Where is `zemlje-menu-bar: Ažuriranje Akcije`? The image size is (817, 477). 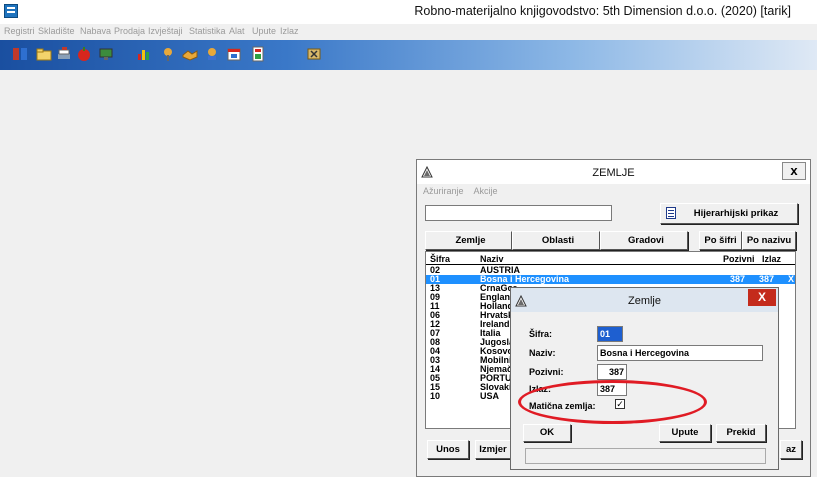 zemlje-menu-bar: Ažuriranje Akcije is located at coordinates (464, 191).